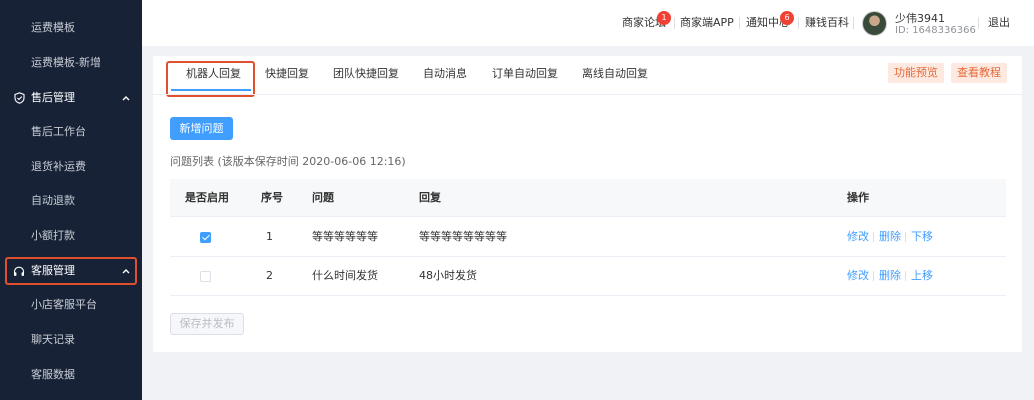 The width and height of the screenshot is (1034, 400). I want to click on notification-badge: 6, so click(787, 18).